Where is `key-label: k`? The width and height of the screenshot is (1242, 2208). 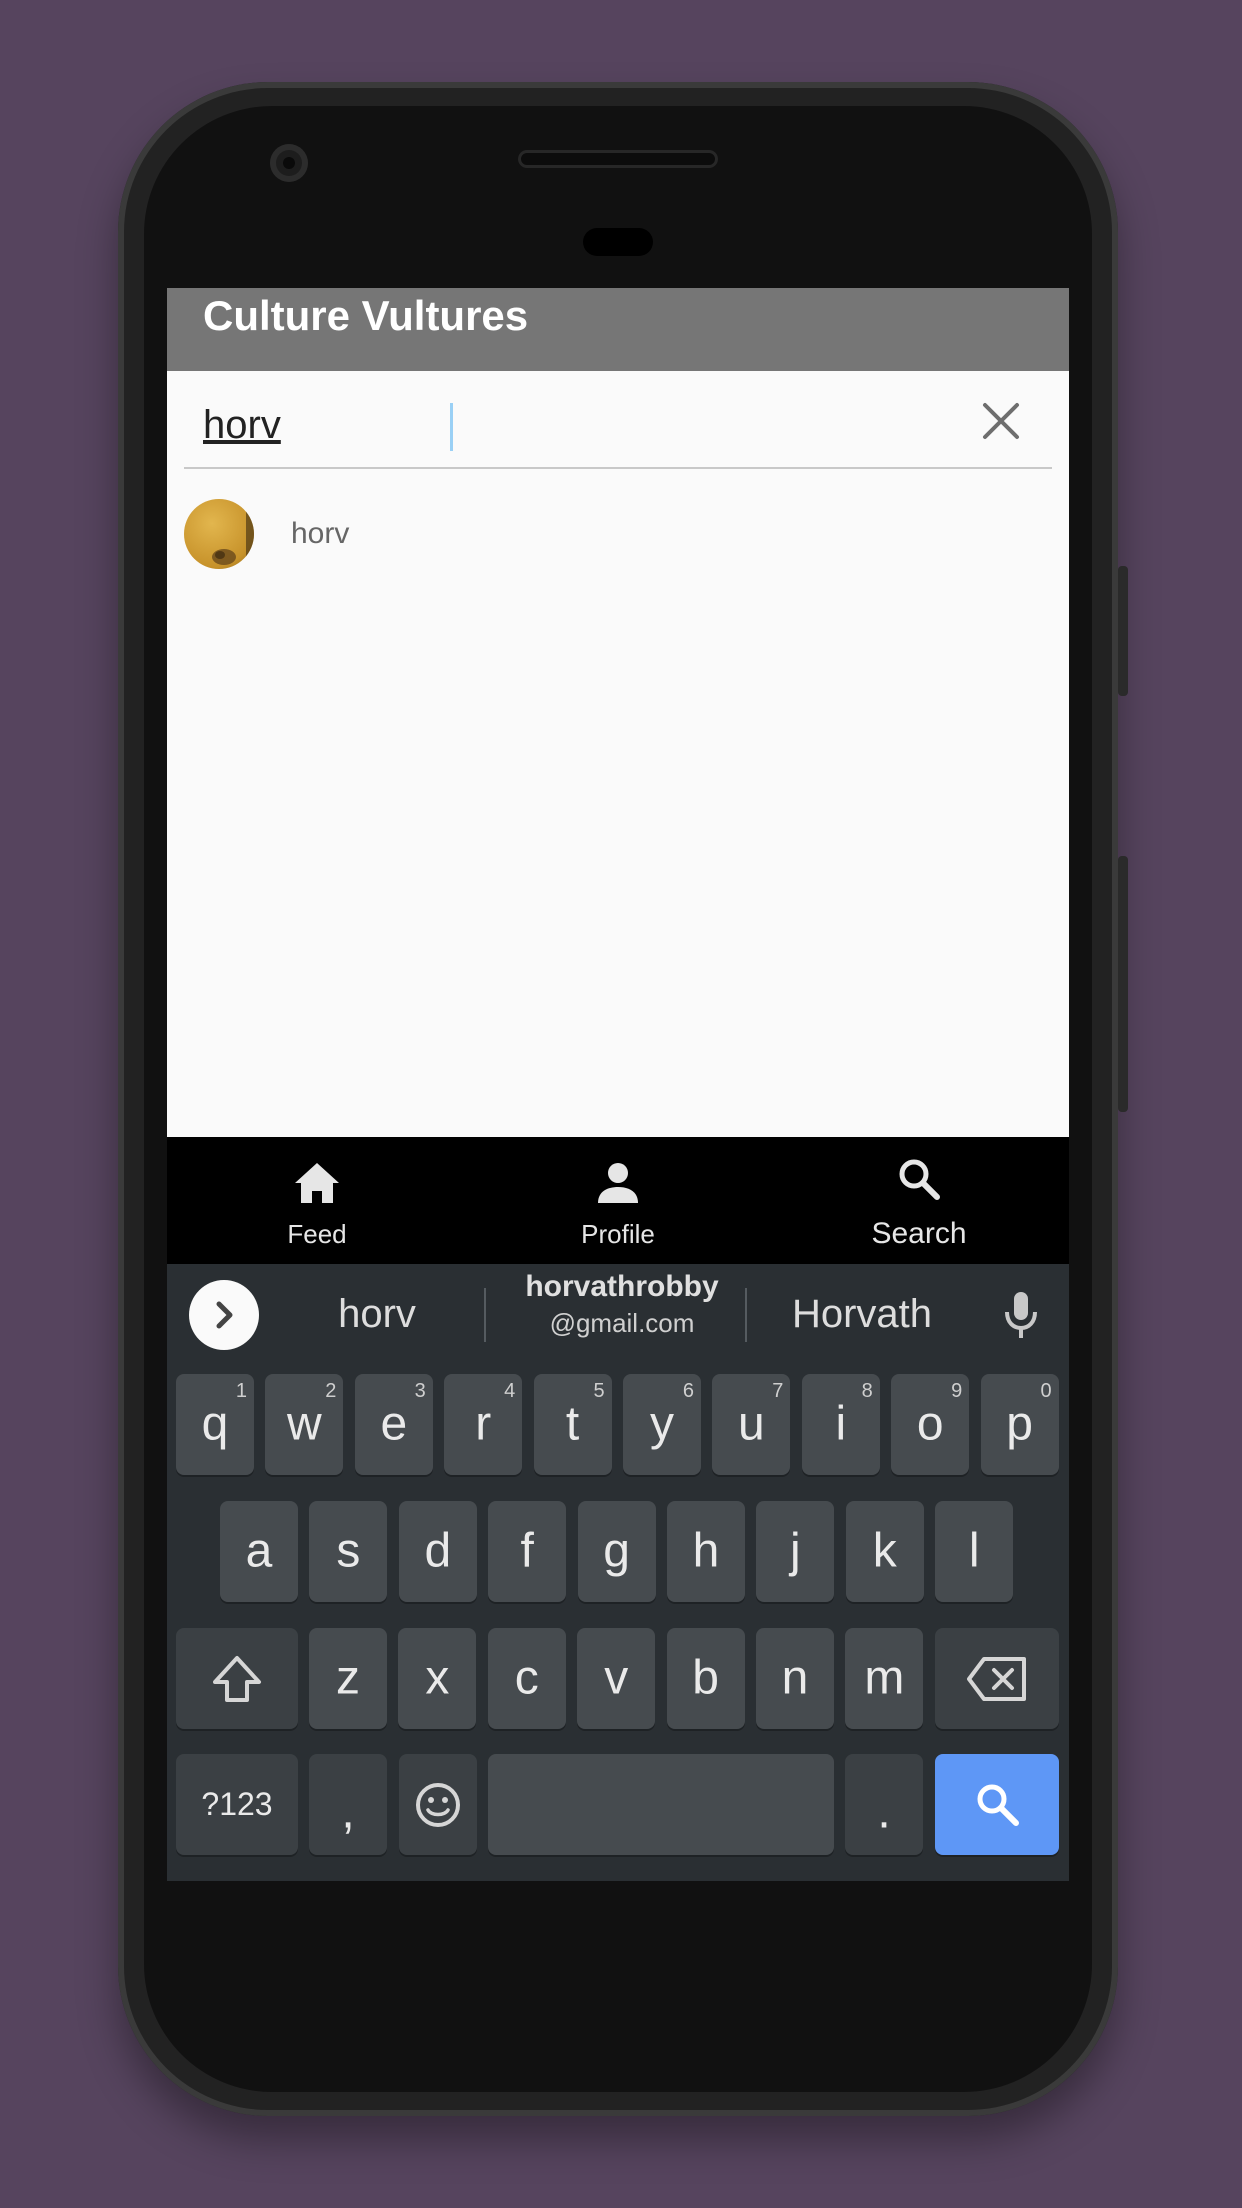 key-label: k is located at coordinates (884, 1550).